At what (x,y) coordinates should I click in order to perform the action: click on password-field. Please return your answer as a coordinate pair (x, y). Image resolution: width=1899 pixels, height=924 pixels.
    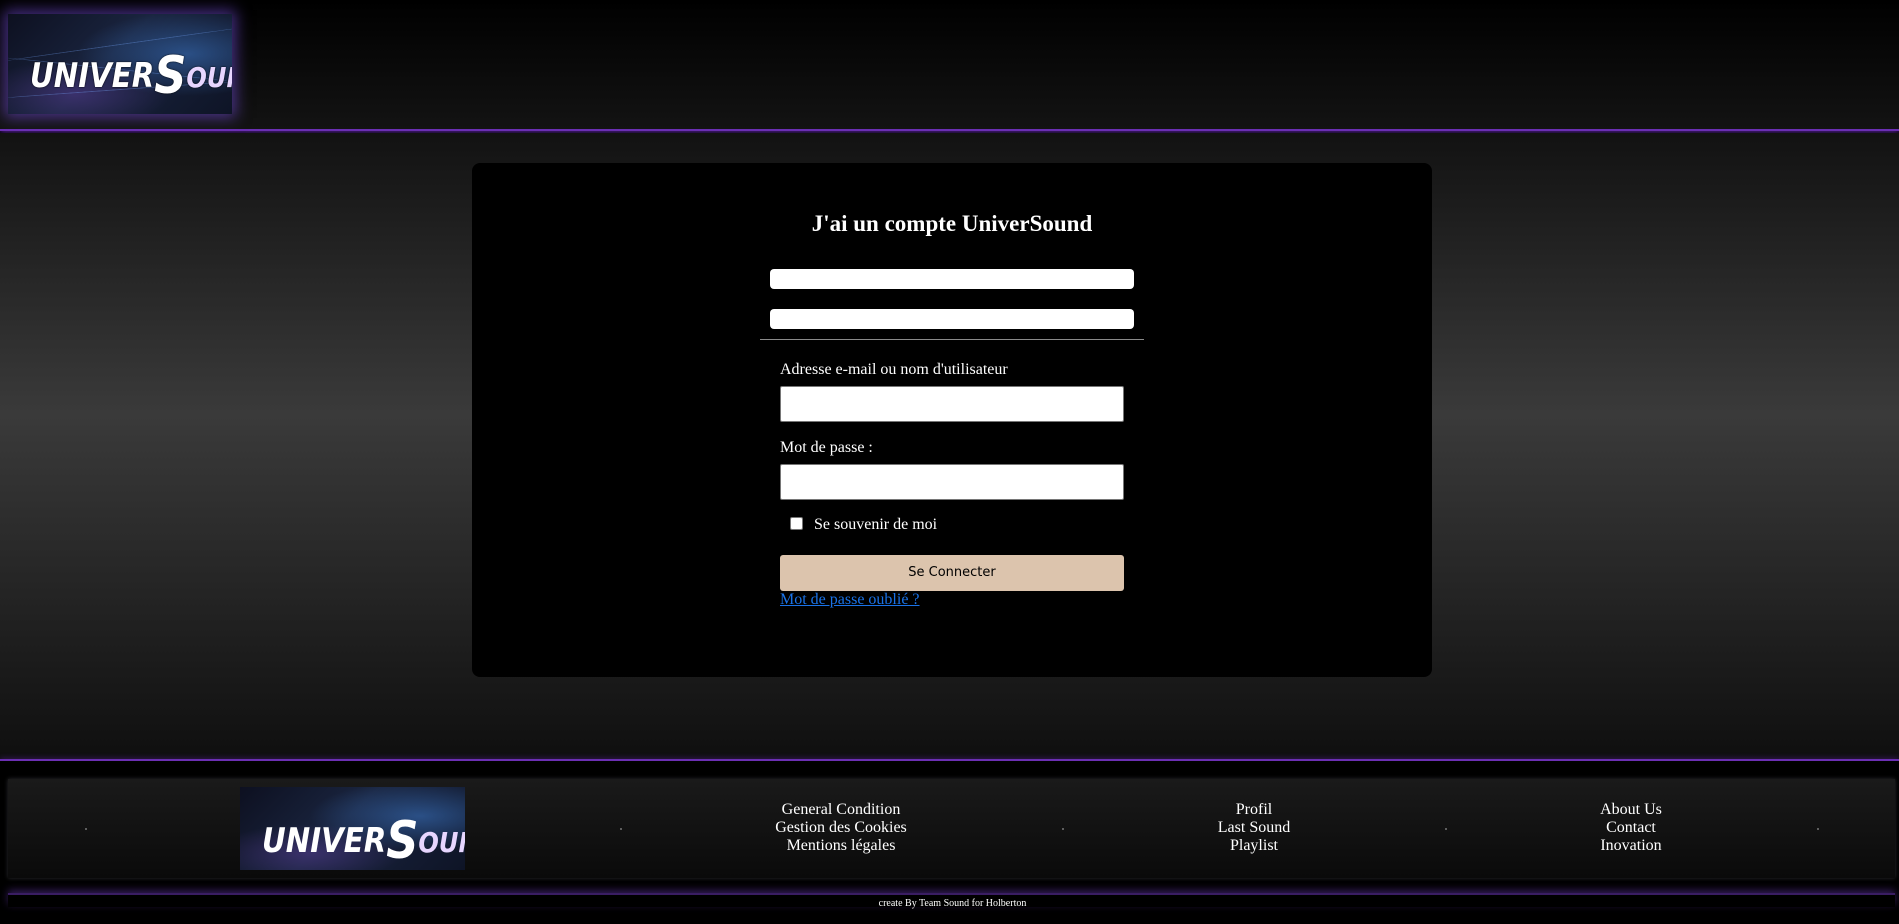
    Looking at the image, I should click on (952, 482).